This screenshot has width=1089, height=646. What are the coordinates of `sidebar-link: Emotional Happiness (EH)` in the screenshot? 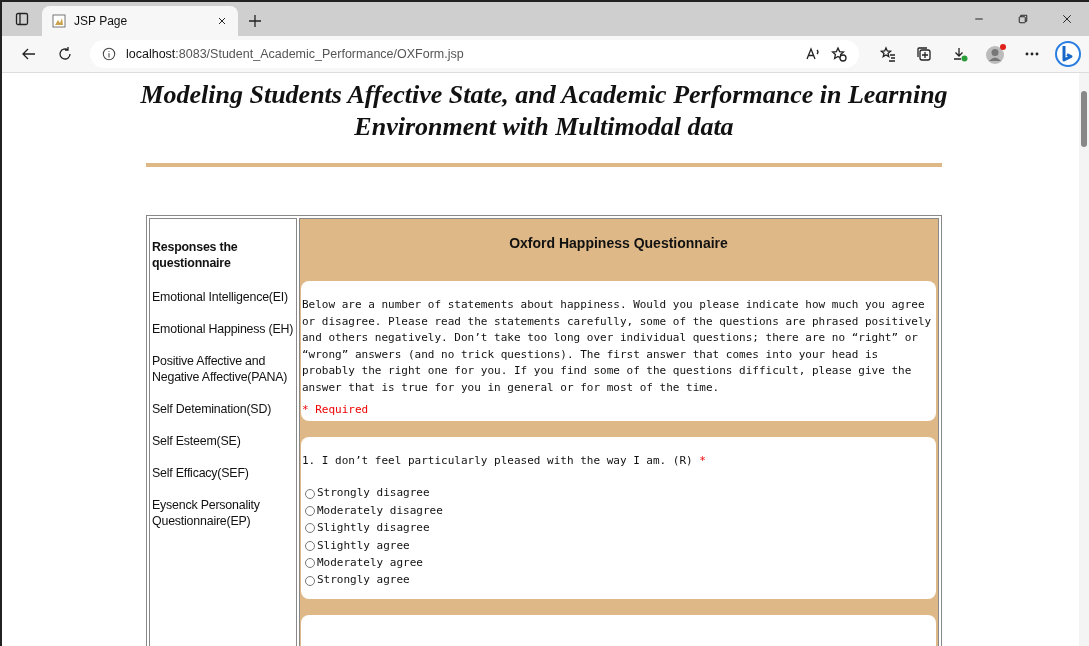 It's located at (224, 329).